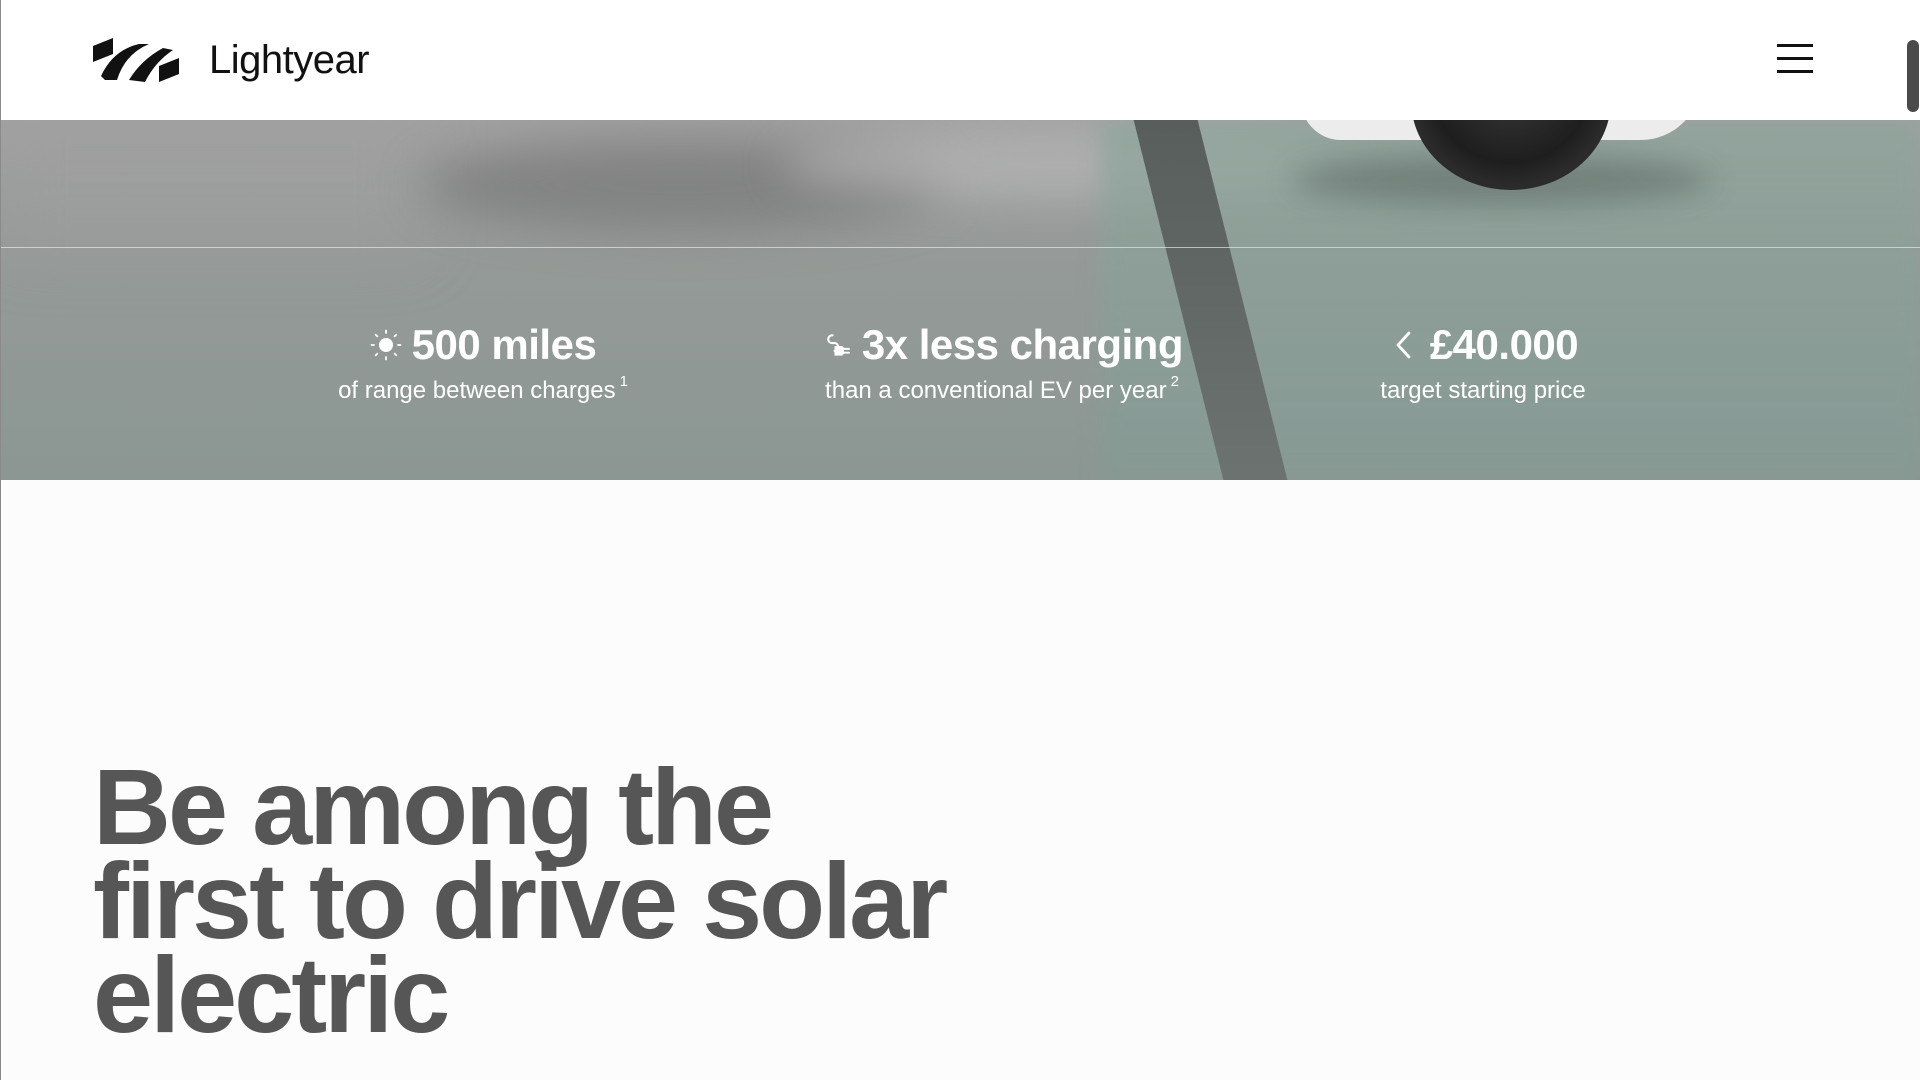 Image resolution: width=1920 pixels, height=1080 pixels. I want to click on home-logo-link: Lightyear, so click(230, 60).